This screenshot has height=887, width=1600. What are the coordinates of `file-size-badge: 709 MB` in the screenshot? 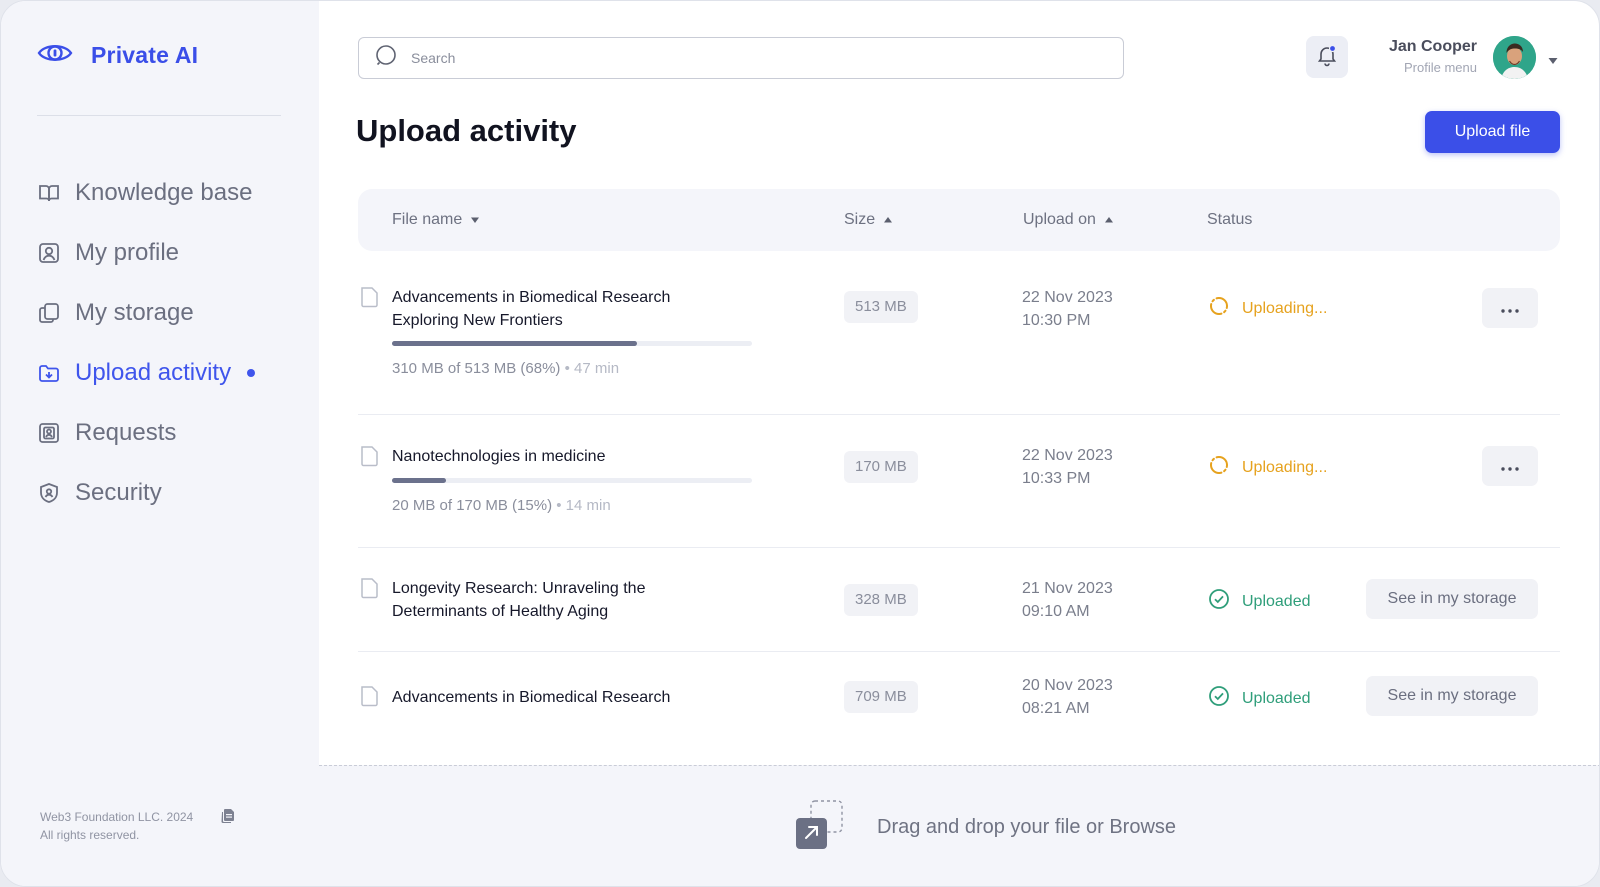 It's located at (881, 697).